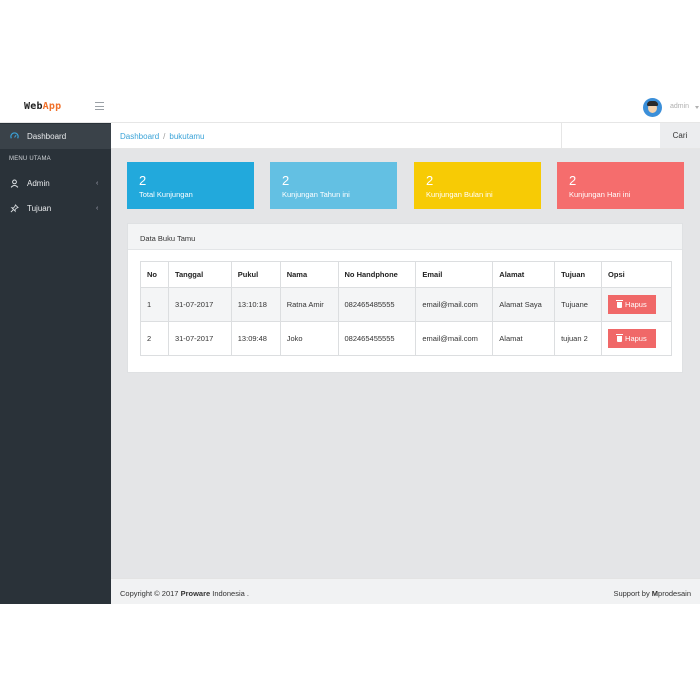 This screenshot has height=700, width=700. I want to click on breadcrumb: Dashboard / bukutamu, so click(162, 136).